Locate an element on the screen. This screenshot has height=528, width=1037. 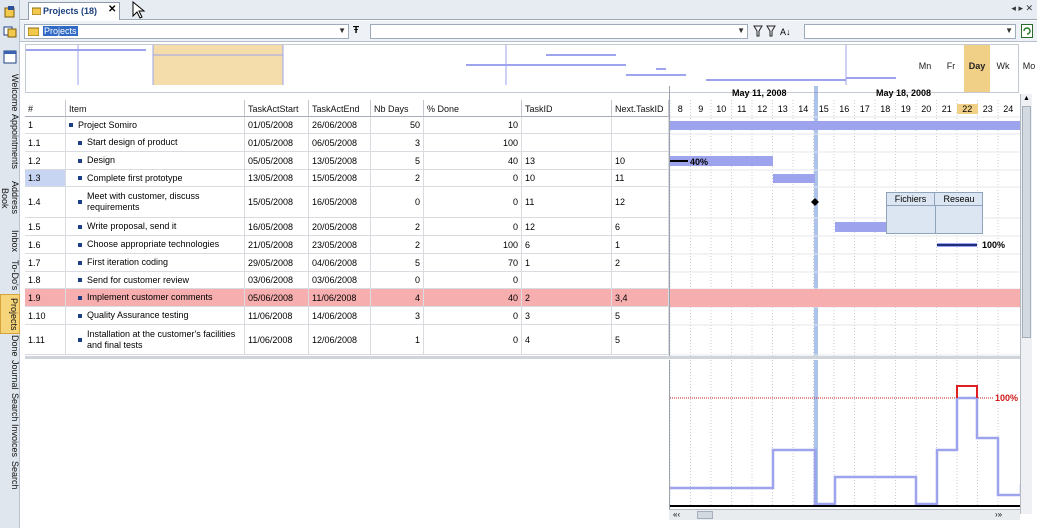
design-progress-label: 40% is located at coordinates (699, 162).